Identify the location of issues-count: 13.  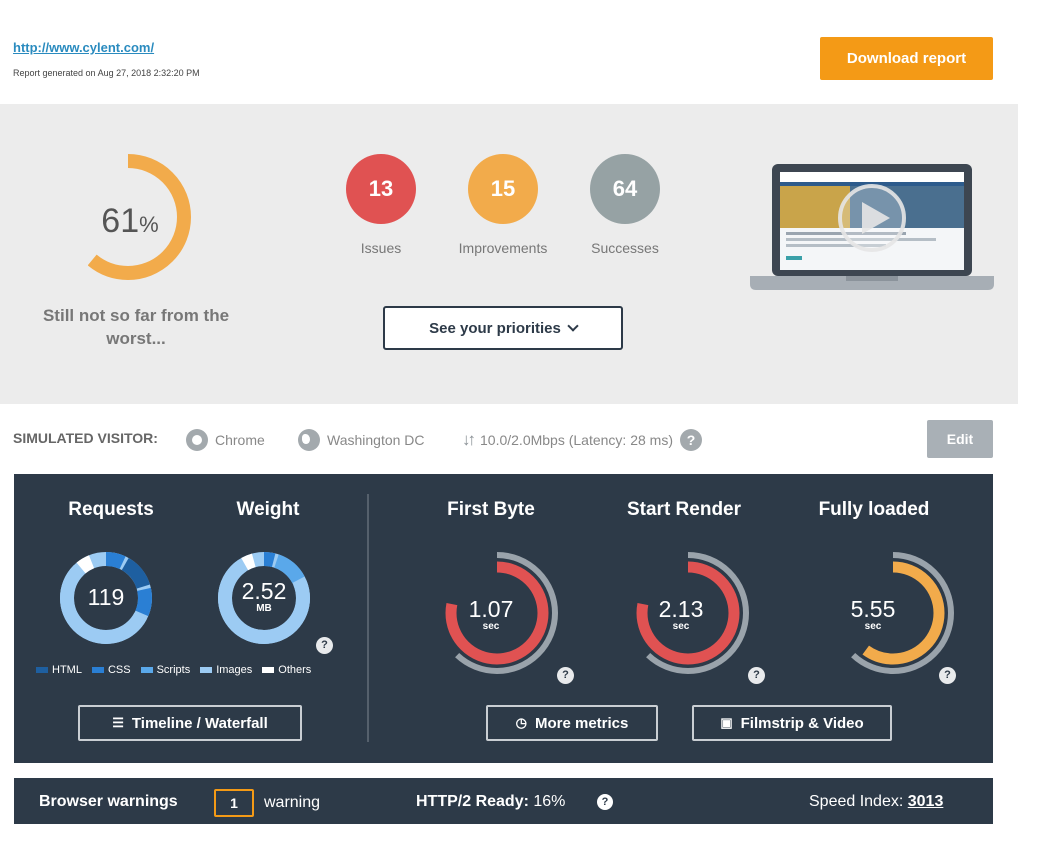
(381, 189).